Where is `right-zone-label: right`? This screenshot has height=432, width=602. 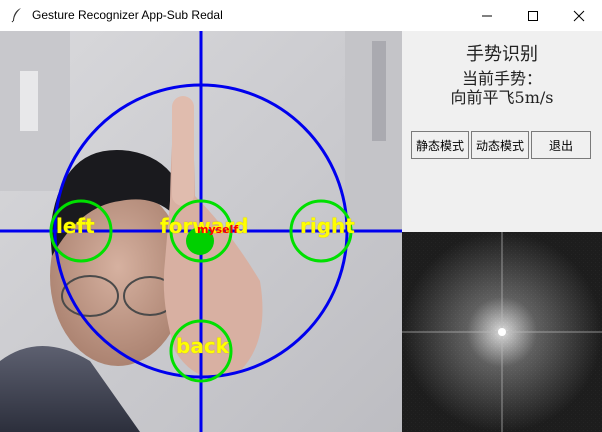
right-zone-label: right is located at coordinates (327, 226).